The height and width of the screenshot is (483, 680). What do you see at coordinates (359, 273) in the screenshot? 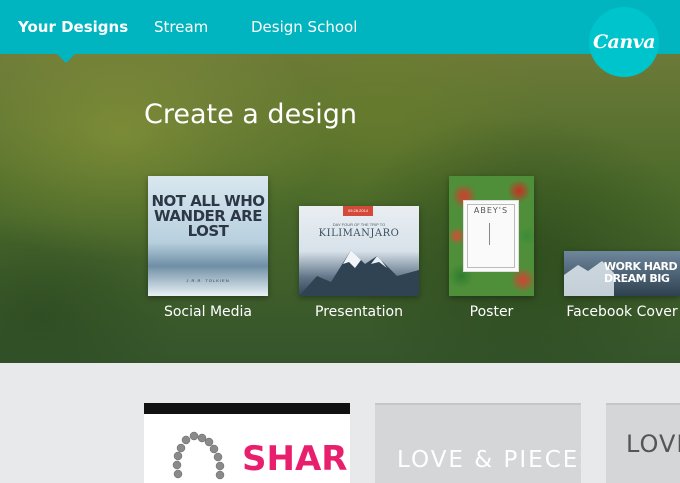
I see `mountain-image` at bounding box center [359, 273].